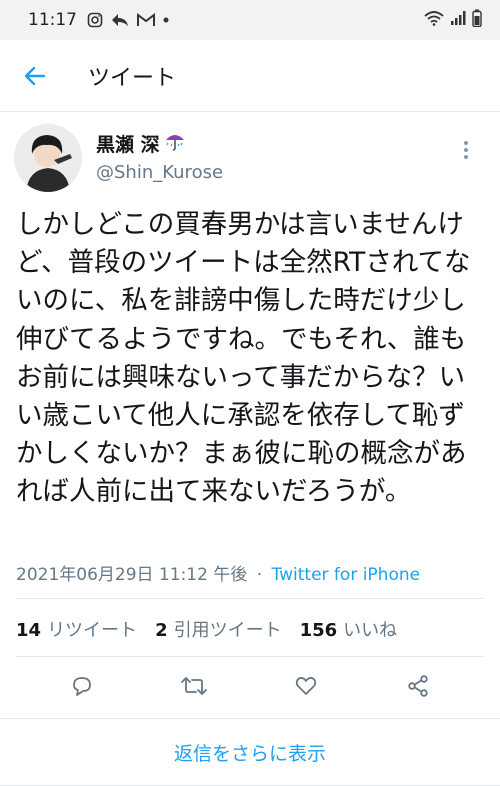  I want to click on likes-label: いいね, so click(370, 630).